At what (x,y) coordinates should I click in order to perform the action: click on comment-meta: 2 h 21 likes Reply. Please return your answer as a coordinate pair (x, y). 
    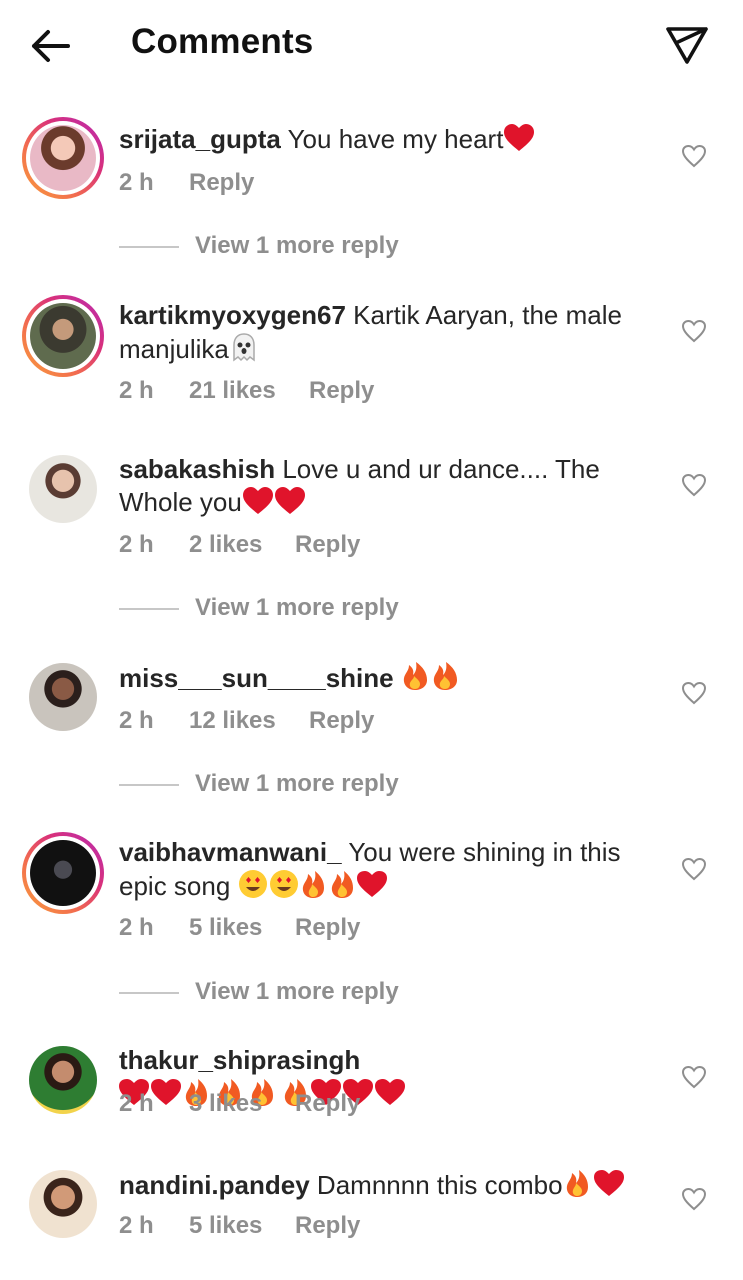
    Looking at the image, I should click on (246, 391).